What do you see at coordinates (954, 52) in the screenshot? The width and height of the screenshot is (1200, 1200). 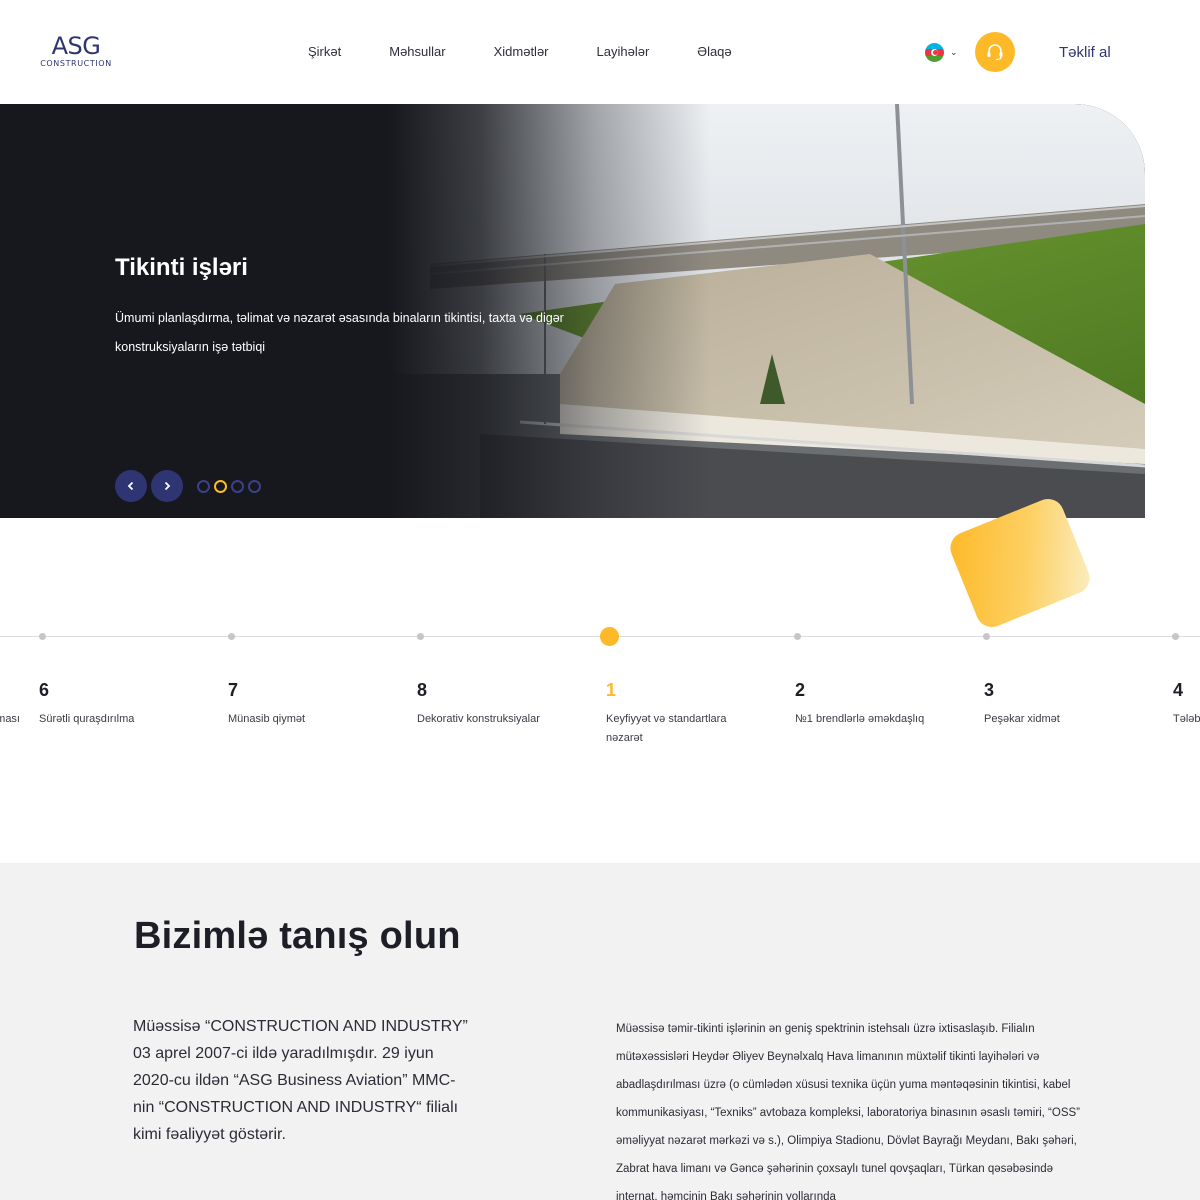 I see `chevron-down-icon: ⌄` at bounding box center [954, 52].